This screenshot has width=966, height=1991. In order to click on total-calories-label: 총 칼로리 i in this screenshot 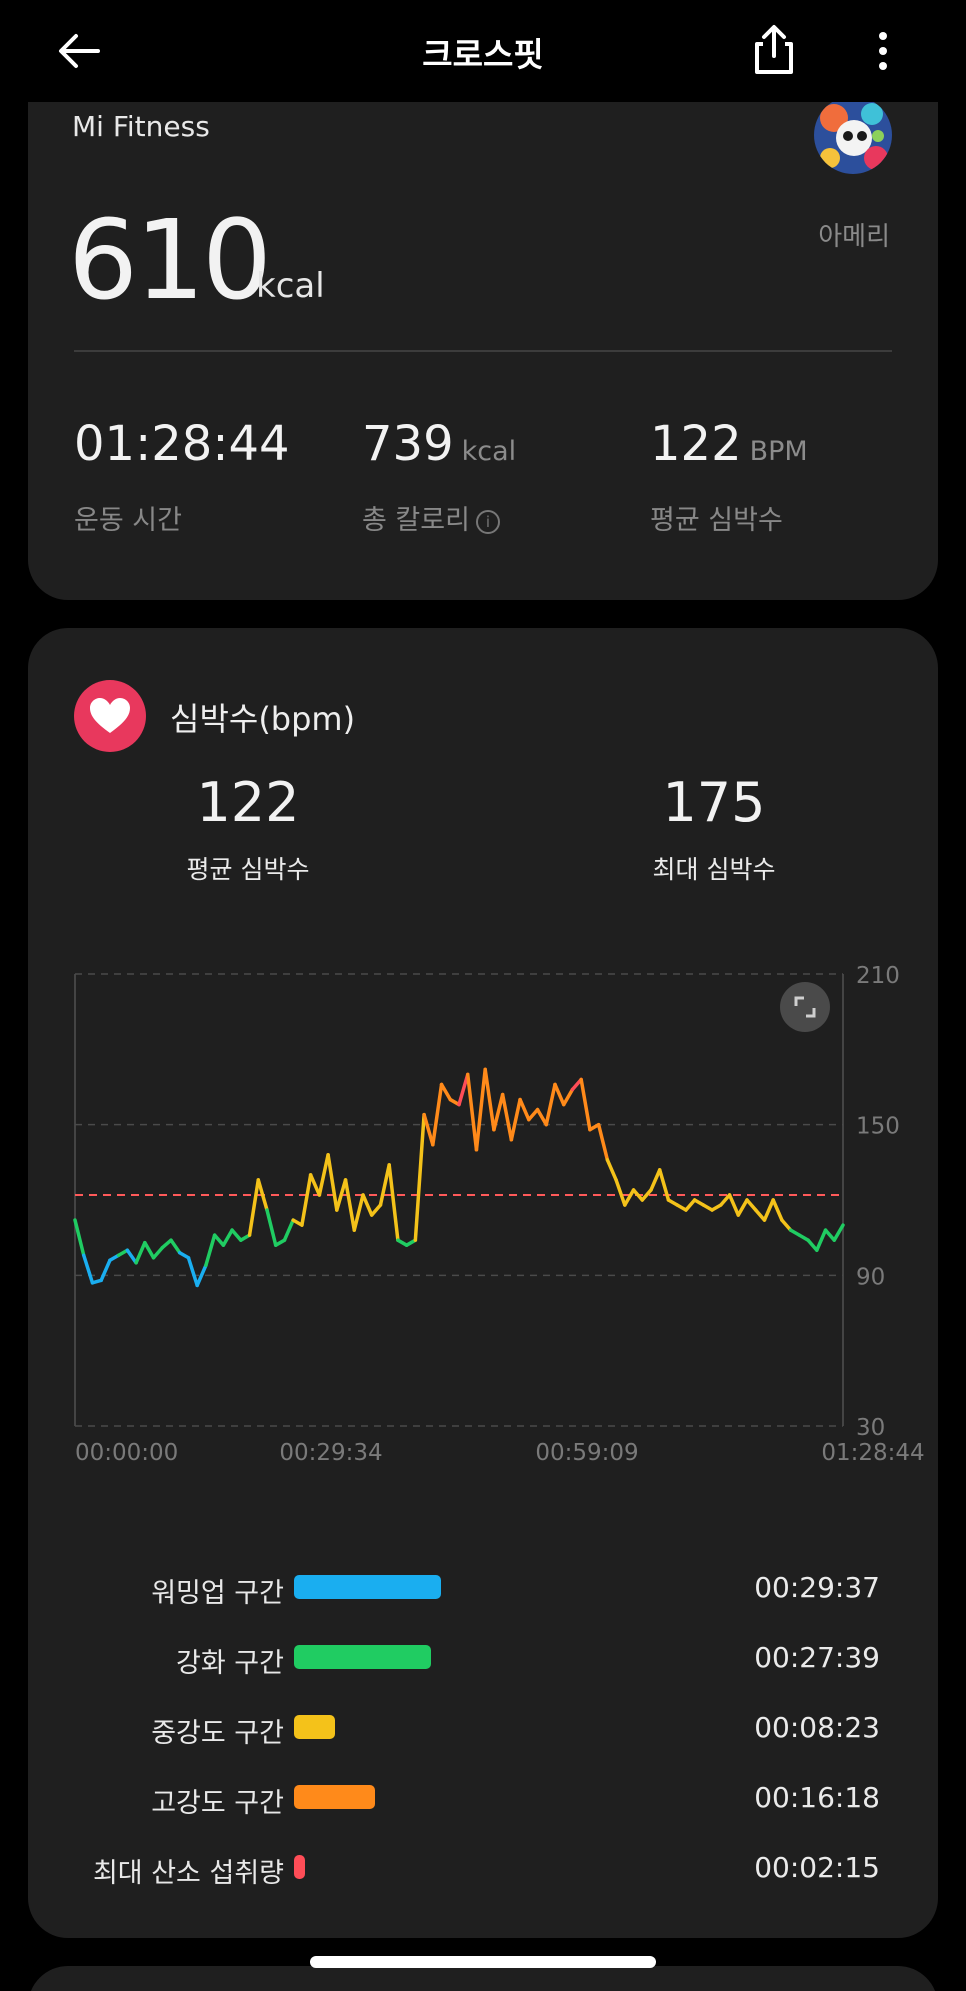, I will do `click(431, 517)`.